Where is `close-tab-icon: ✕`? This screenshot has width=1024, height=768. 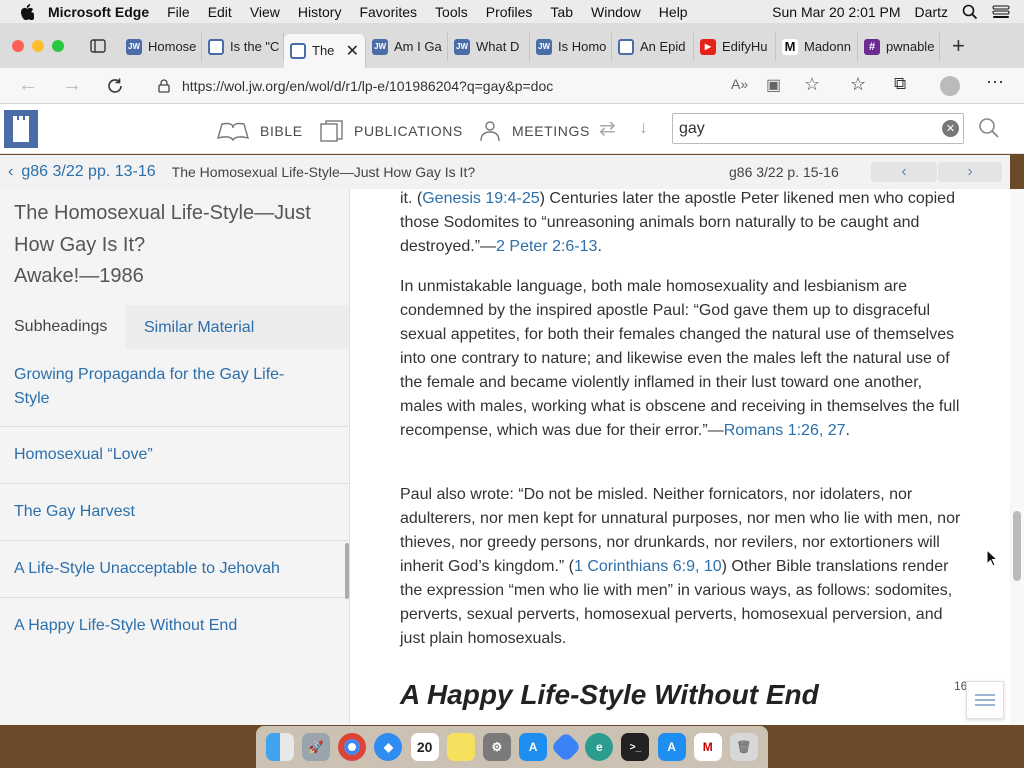
close-tab-icon: ✕ is located at coordinates (352, 51).